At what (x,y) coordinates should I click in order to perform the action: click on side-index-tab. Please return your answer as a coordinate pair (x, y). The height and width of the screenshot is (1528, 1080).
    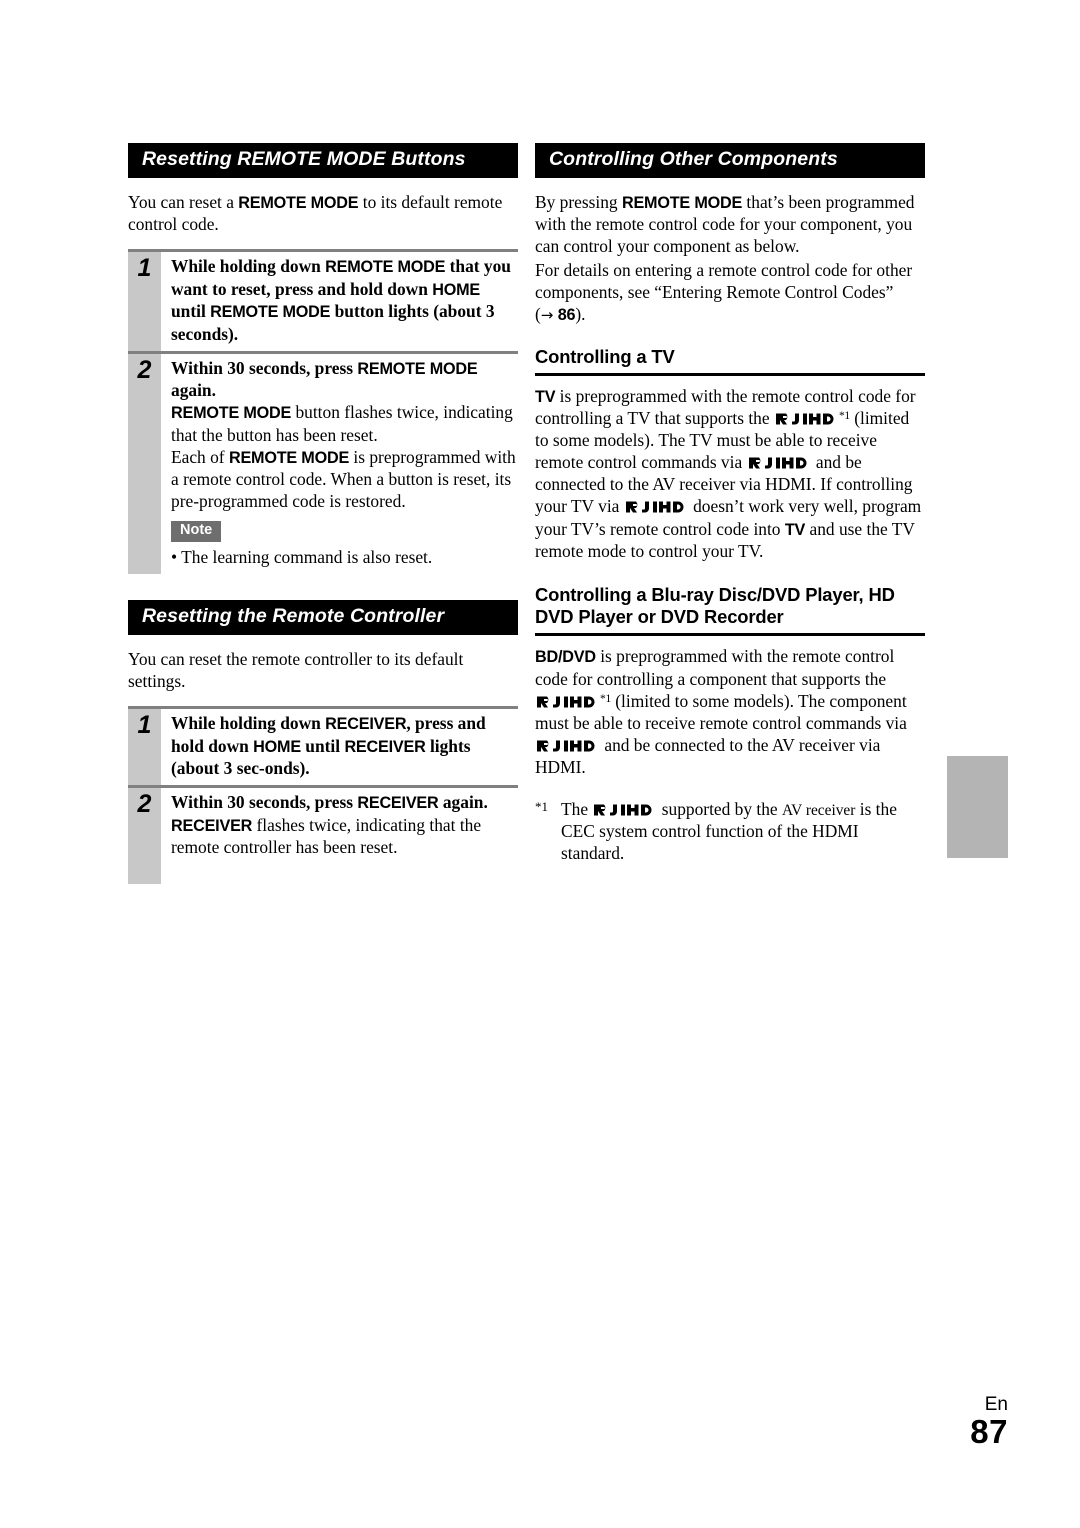
    Looking at the image, I should click on (977, 807).